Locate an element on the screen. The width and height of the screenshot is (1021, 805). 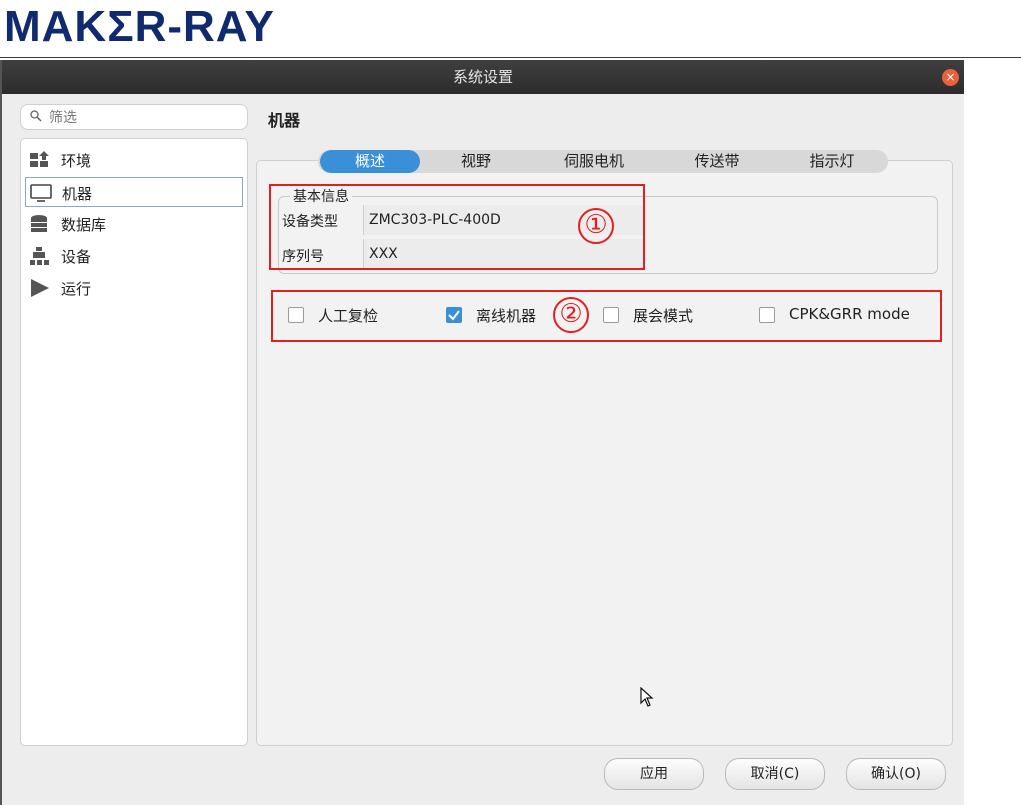
run-icon is located at coordinates (40, 288).